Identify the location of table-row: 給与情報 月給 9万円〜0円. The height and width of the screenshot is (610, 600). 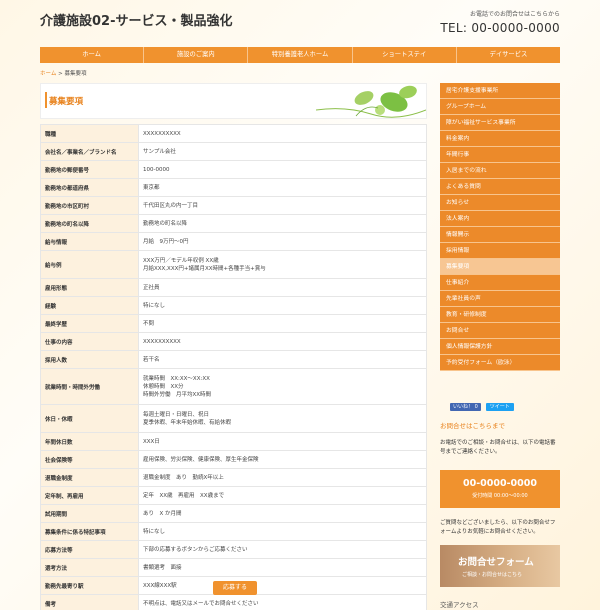
(233, 241).